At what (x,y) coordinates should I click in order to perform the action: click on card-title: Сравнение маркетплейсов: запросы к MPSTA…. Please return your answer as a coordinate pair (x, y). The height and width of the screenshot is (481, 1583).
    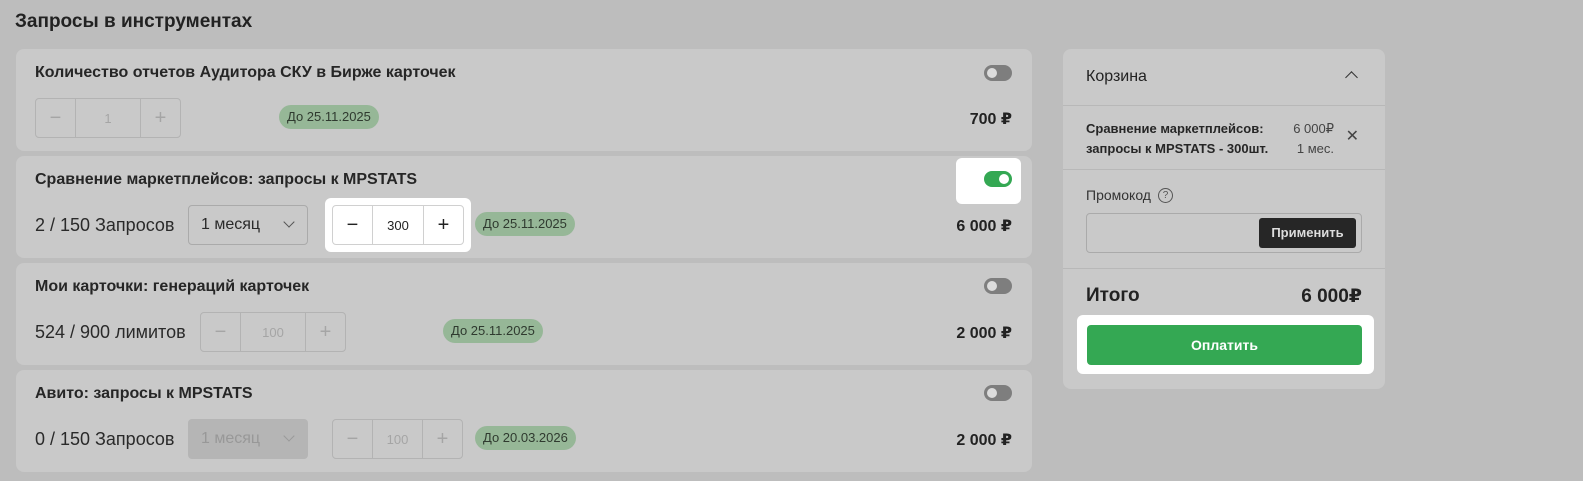
    Looking at the image, I should click on (226, 179).